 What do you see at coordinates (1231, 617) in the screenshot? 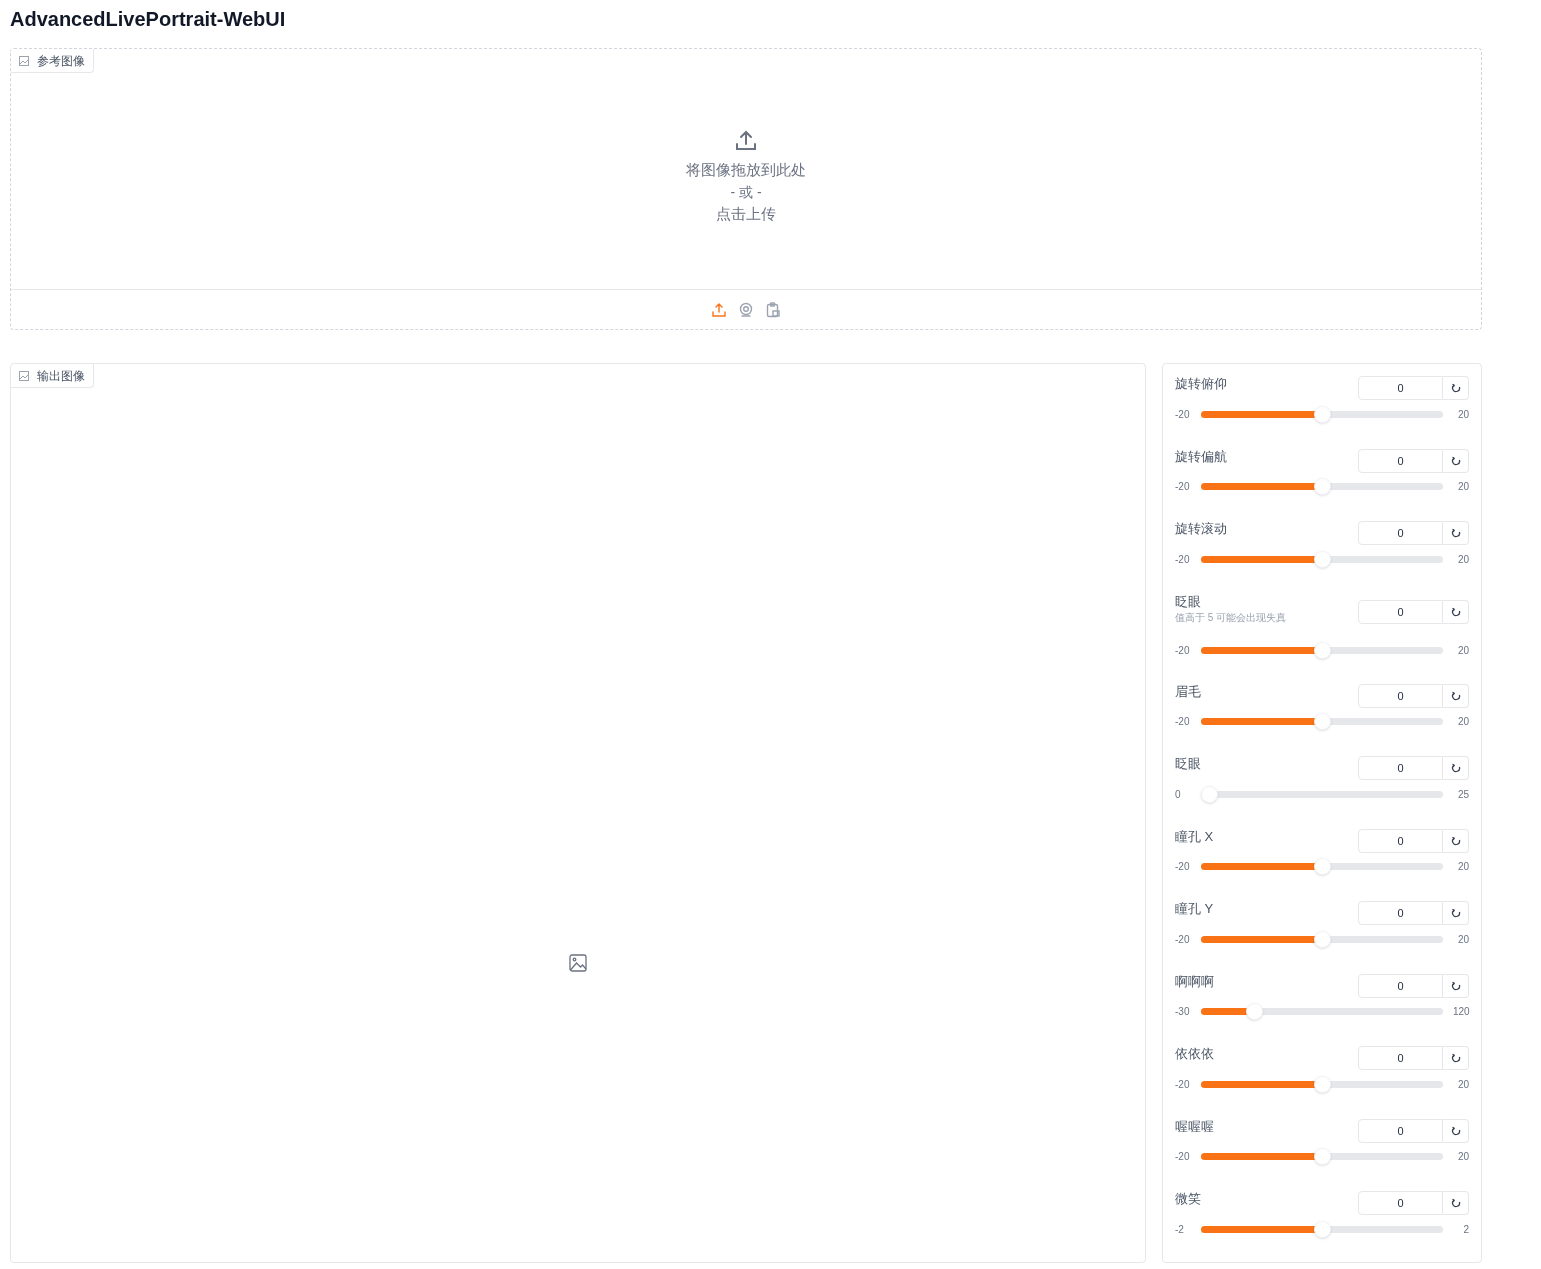
I see `slider-hint: 值高于 5 可能会出现失真` at bounding box center [1231, 617].